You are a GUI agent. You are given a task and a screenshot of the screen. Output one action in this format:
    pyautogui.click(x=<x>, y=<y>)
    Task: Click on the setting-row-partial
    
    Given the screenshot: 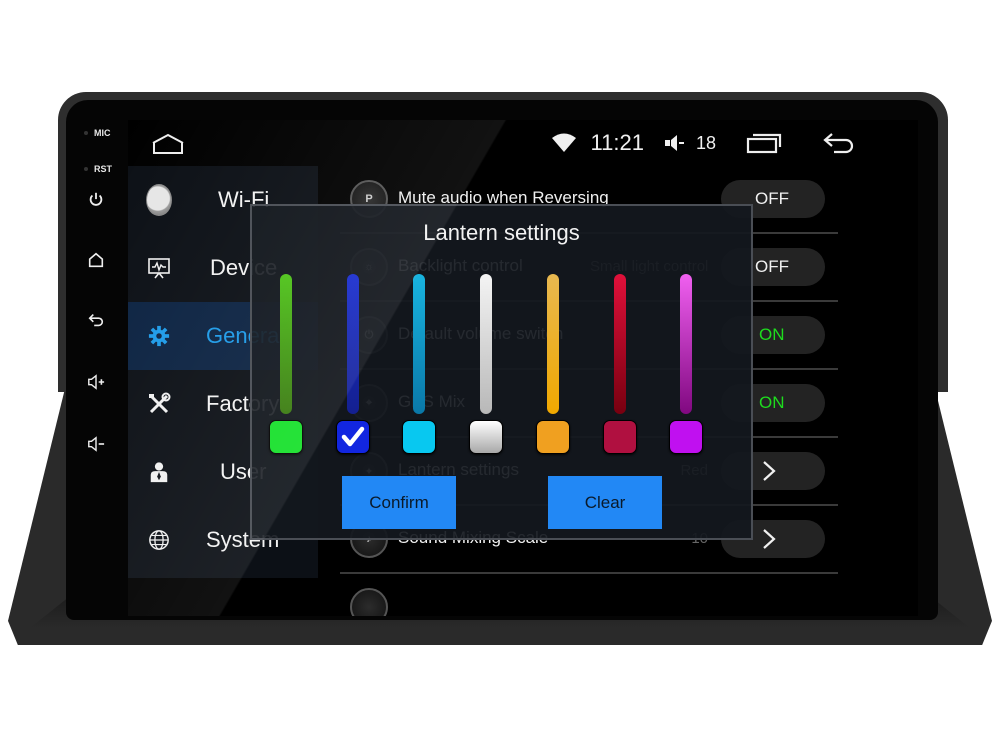 What is the action you would take?
    pyautogui.click(x=589, y=595)
    